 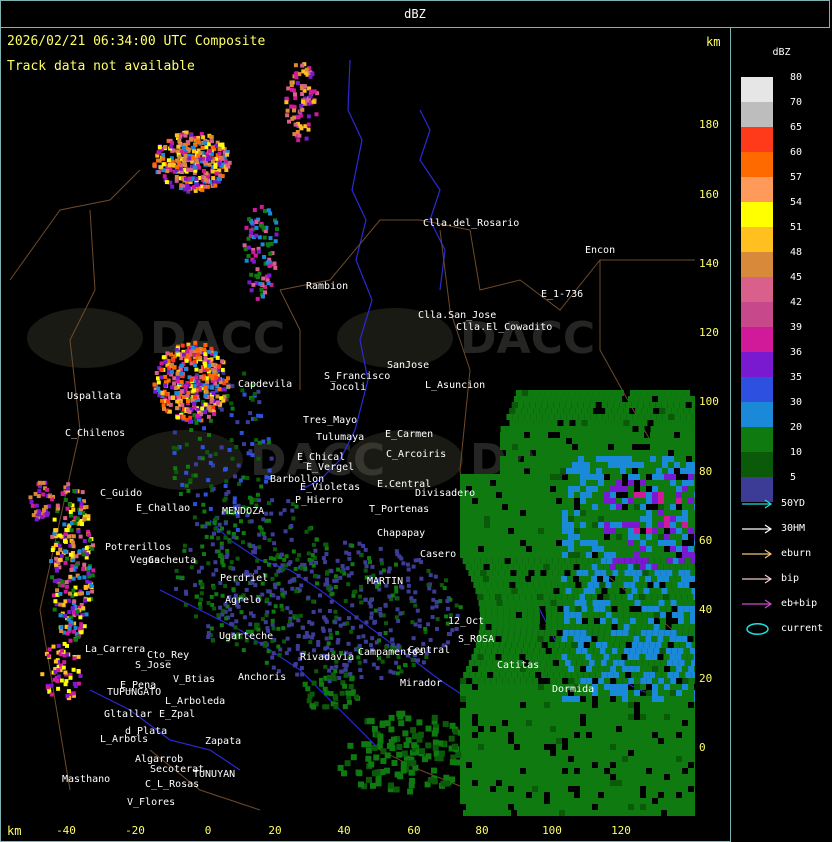 What do you see at coordinates (793, 528) in the screenshot?
I see `track-label: 30HM` at bounding box center [793, 528].